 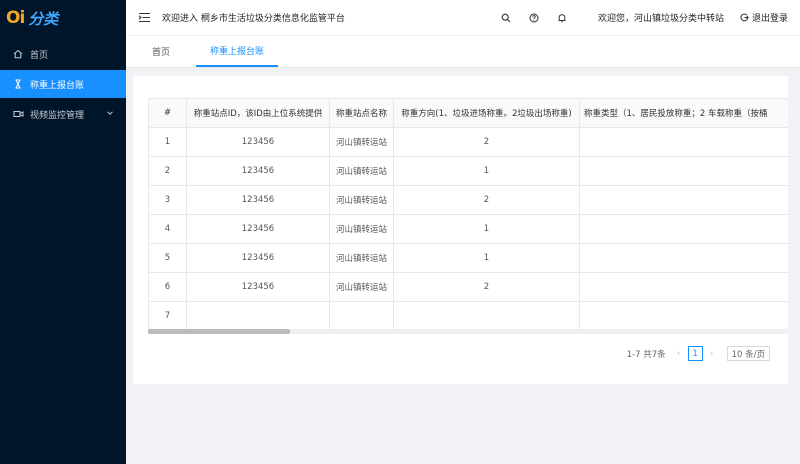 I want to click on table-row: 2 123456 河山镇转运站 1 1, so click(x=468, y=171).